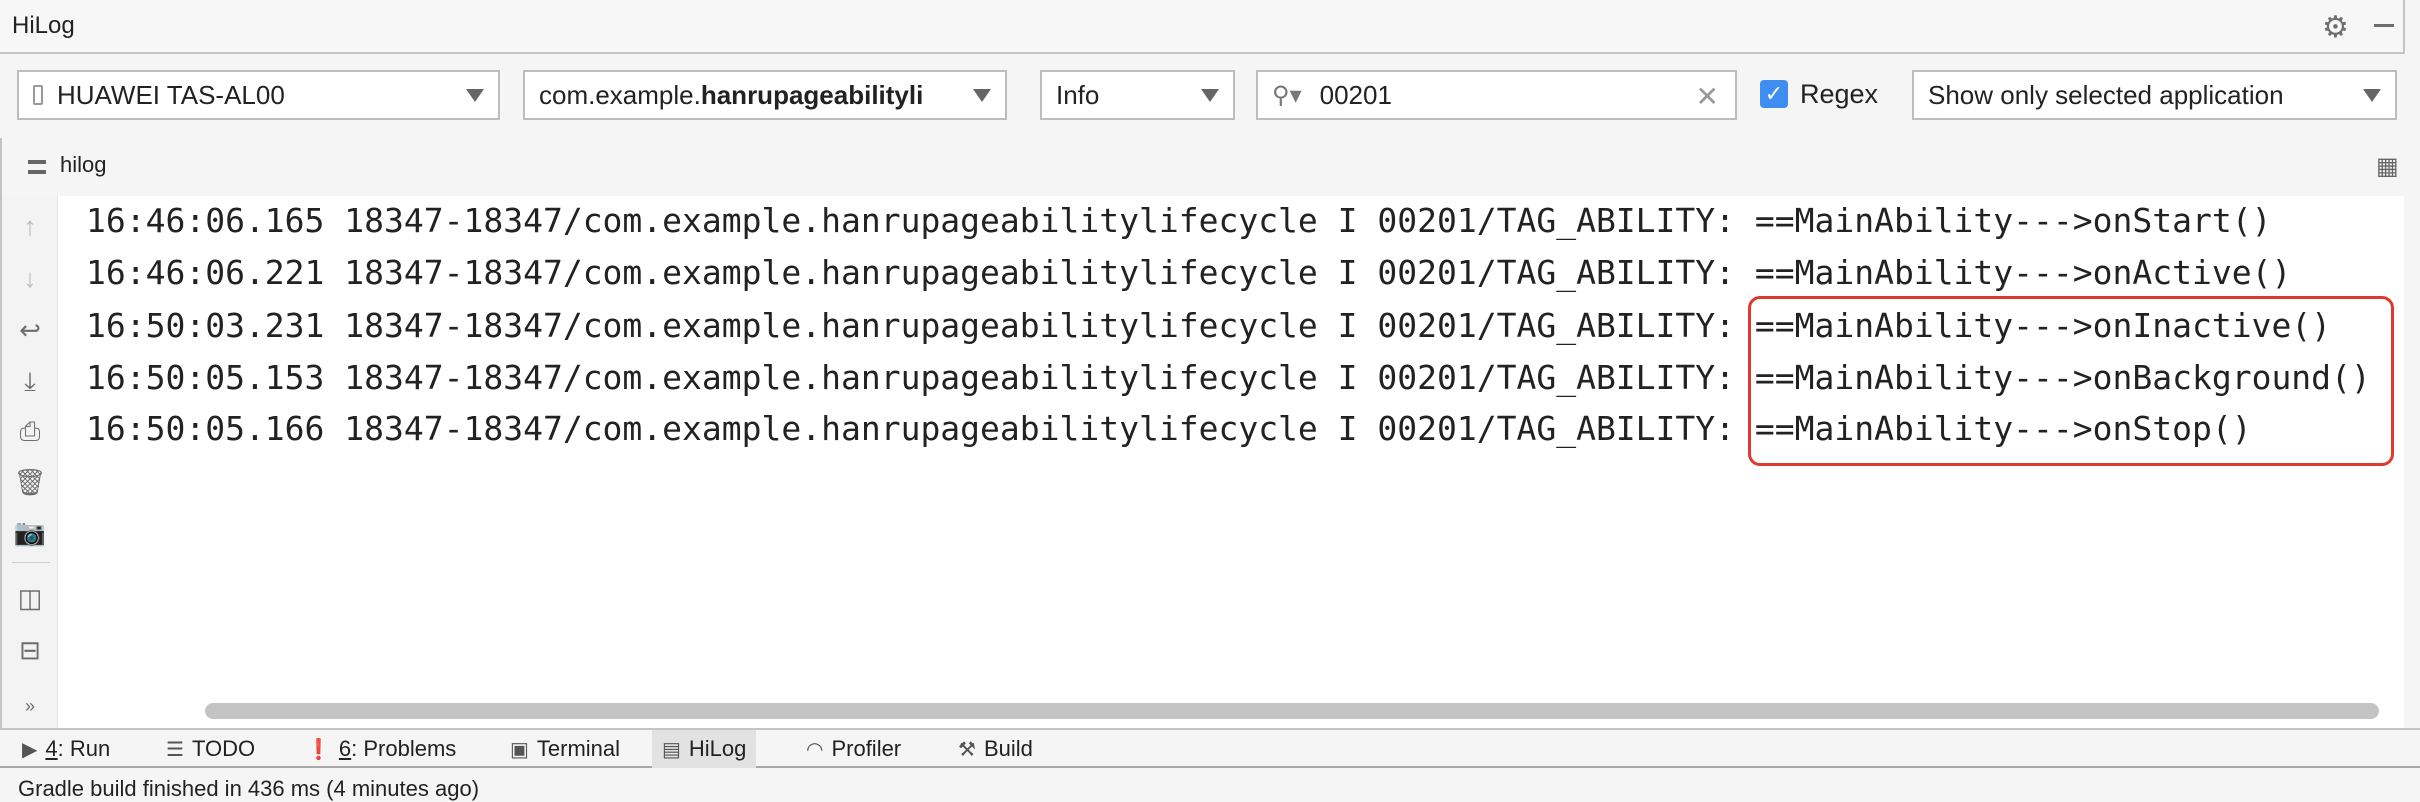  What do you see at coordinates (1202, 167) in the screenshot?
I see `log-header: hilog ▦` at bounding box center [1202, 167].